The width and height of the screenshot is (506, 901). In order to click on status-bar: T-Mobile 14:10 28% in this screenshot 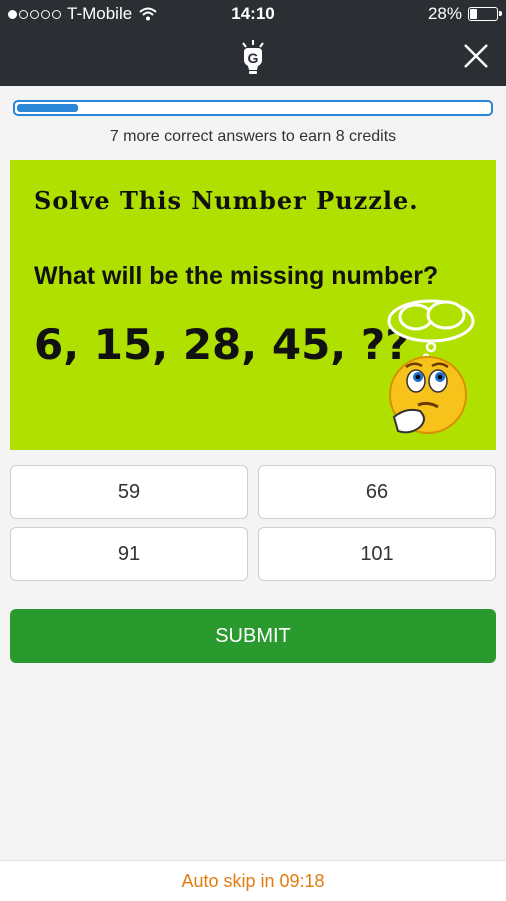, I will do `click(253, 15)`.